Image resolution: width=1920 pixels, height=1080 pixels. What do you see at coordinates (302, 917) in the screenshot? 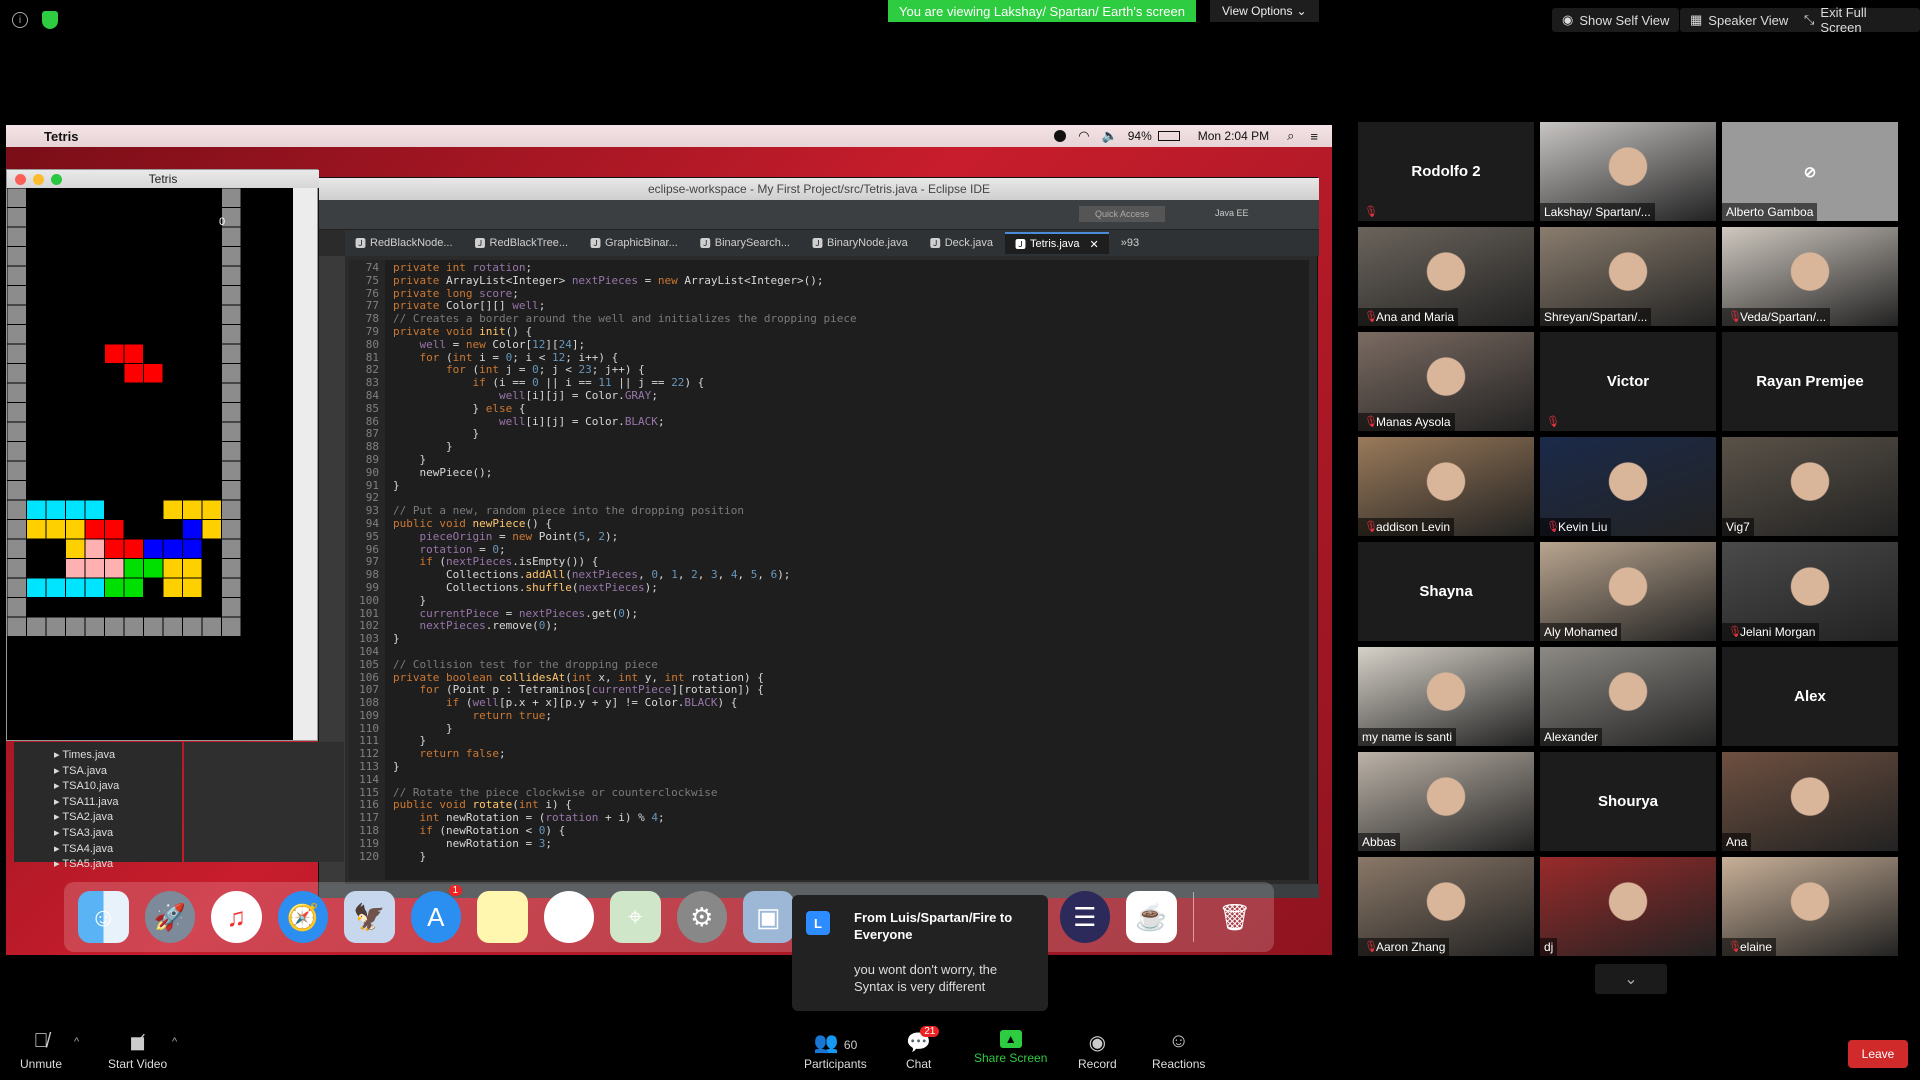
I see `safari-icon: 🧭` at bounding box center [302, 917].